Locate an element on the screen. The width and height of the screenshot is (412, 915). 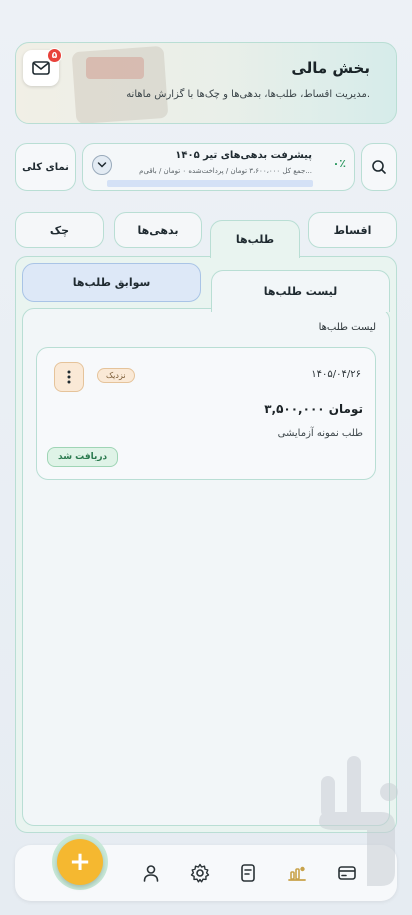
subtab-receivables-list: لیست طلب‌ها is located at coordinates (300, 291).